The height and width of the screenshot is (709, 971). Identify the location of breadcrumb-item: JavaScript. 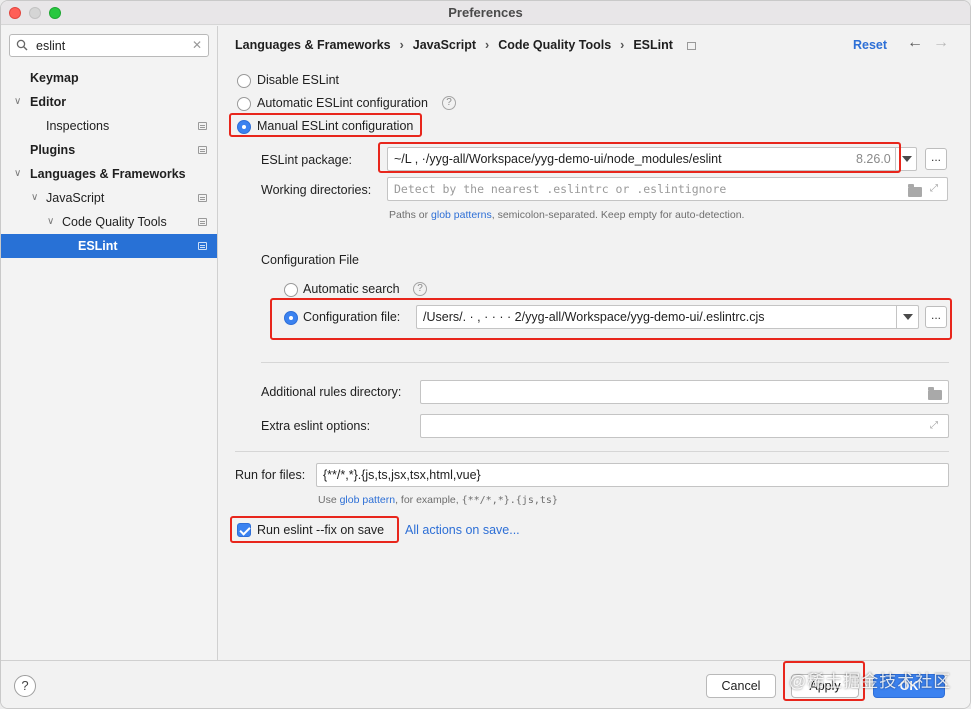
(444, 45).